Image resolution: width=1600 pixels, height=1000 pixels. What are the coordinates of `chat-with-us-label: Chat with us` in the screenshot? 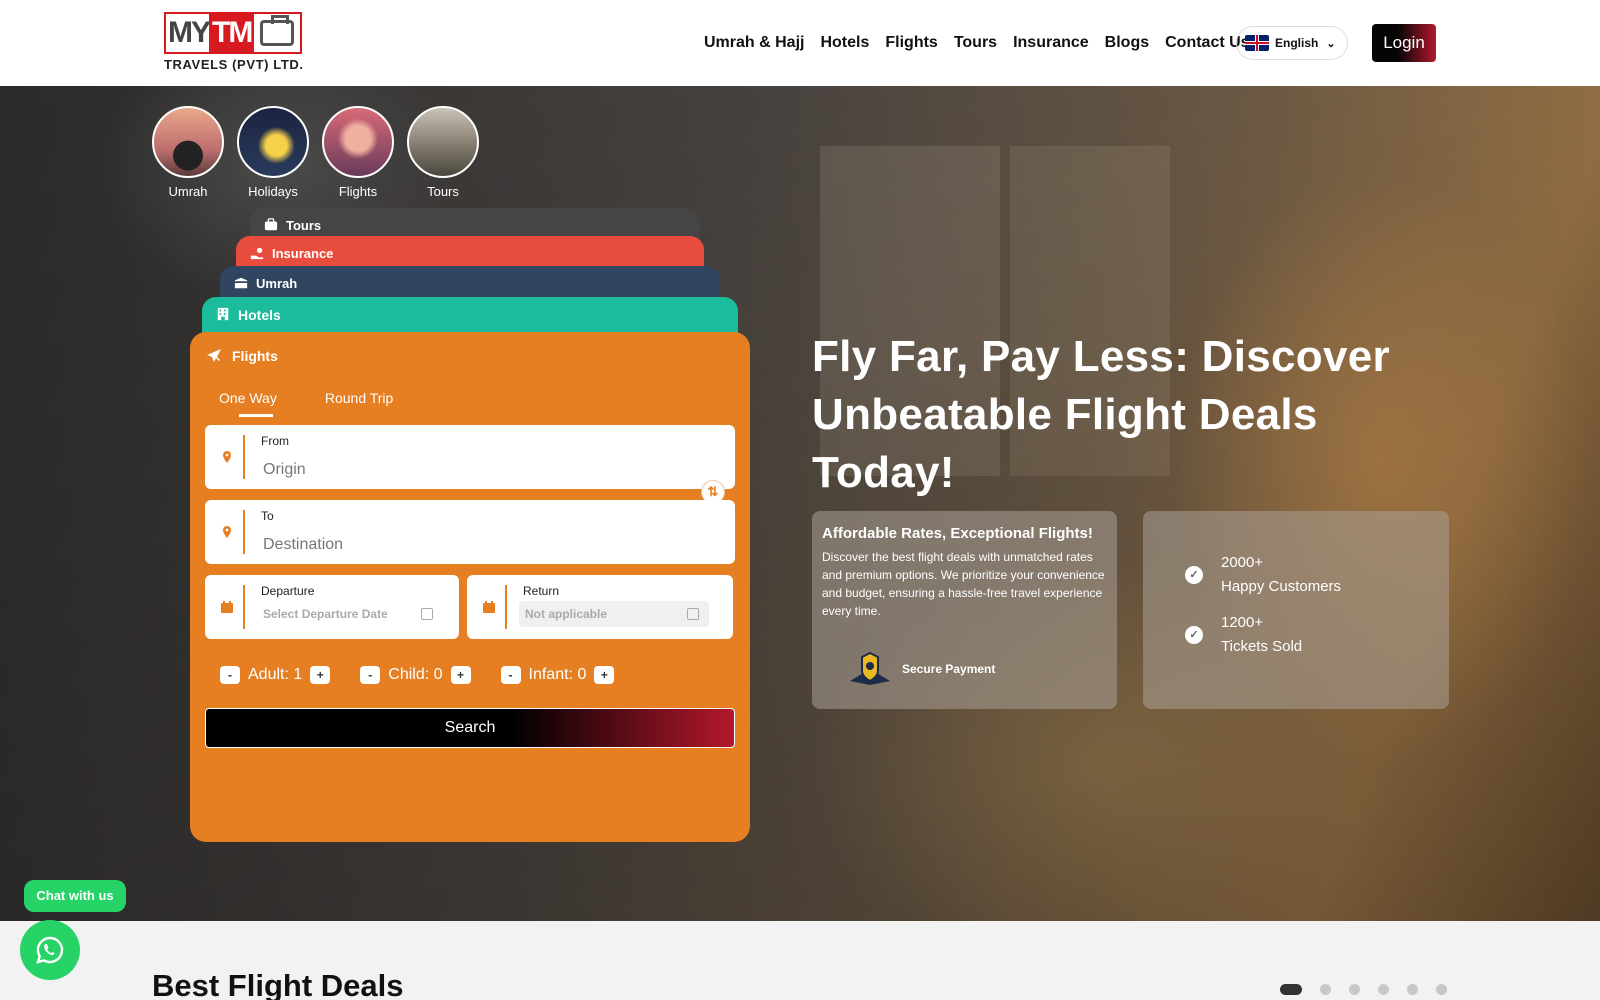 It's located at (75, 896).